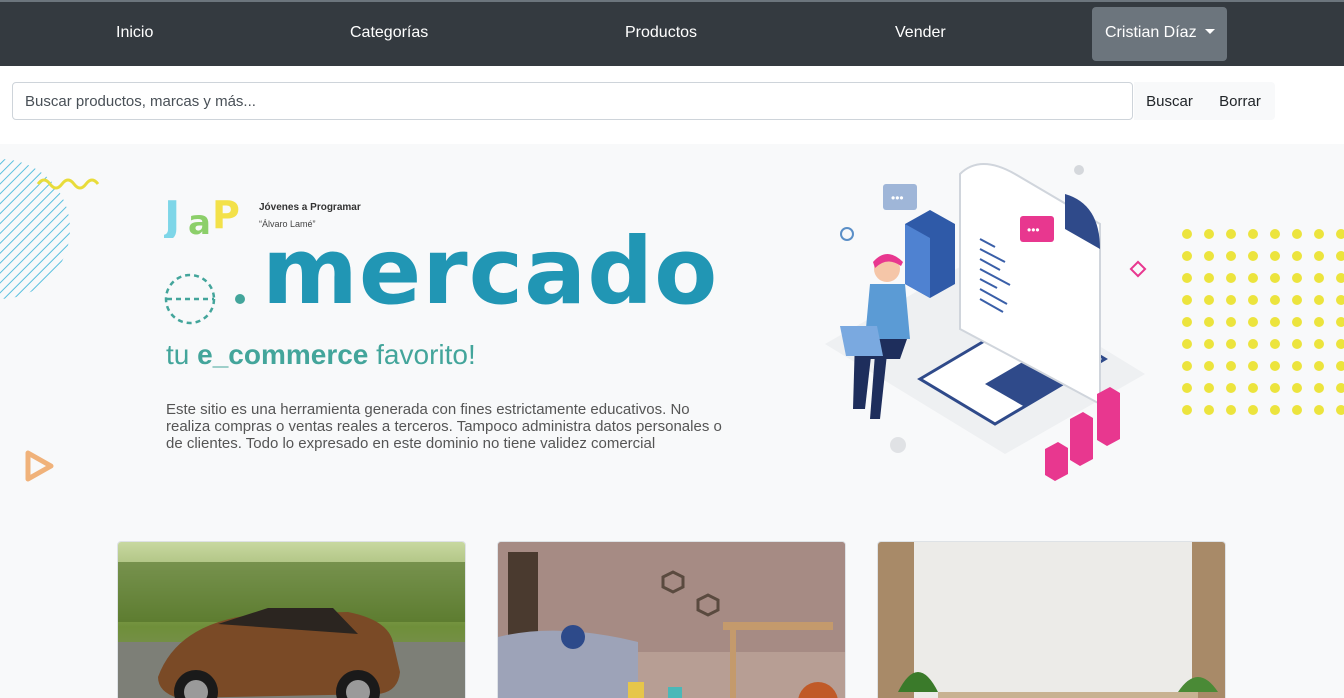  I want to click on clear-button: Borrar, so click(1240, 101).